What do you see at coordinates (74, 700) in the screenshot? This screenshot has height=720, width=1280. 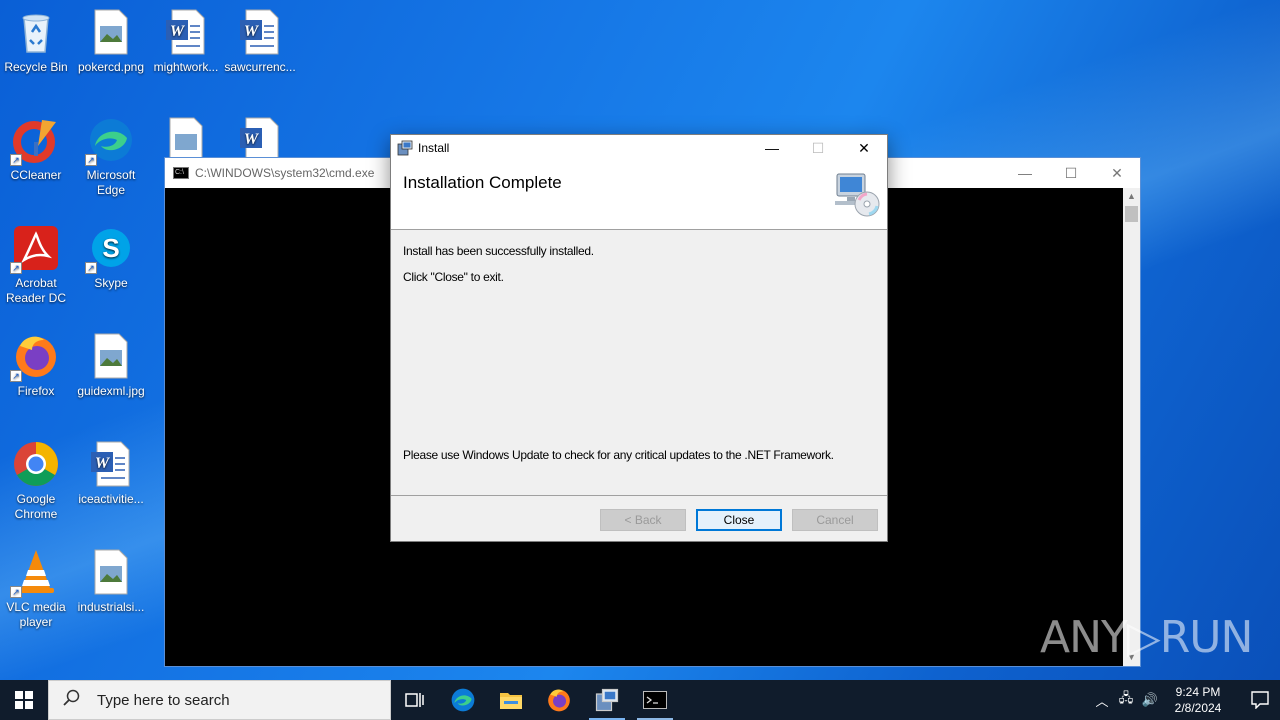 I see `search-icon` at bounding box center [74, 700].